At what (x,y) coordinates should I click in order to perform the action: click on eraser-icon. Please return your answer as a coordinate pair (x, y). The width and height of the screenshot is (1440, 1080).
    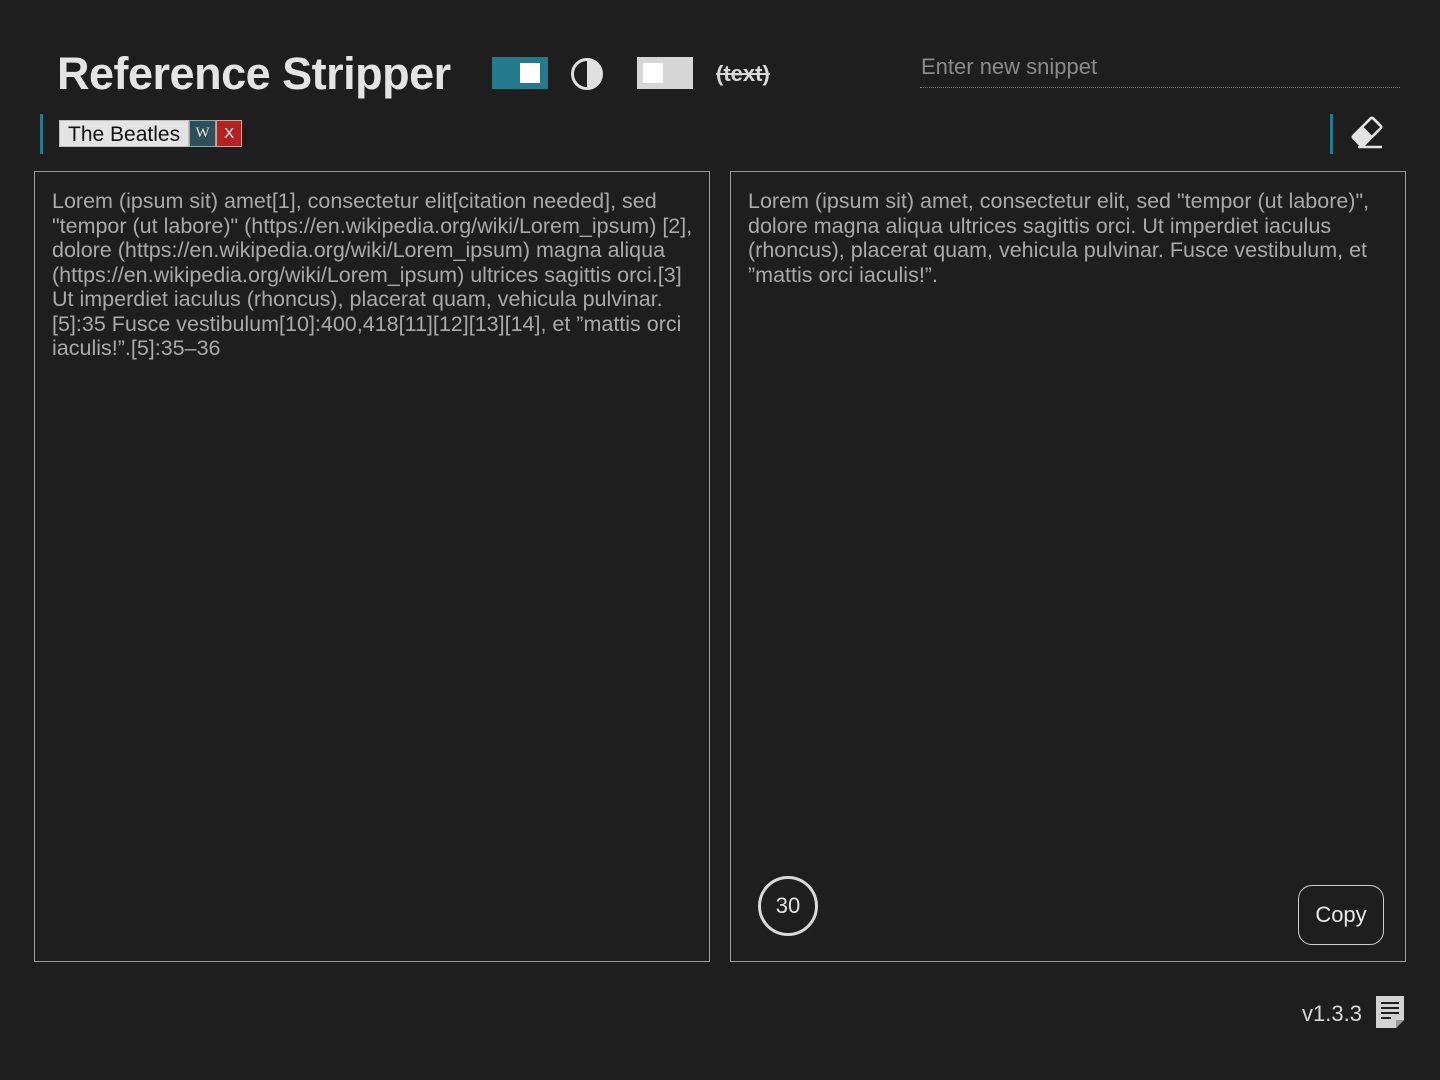
    Looking at the image, I should click on (1367, 132).